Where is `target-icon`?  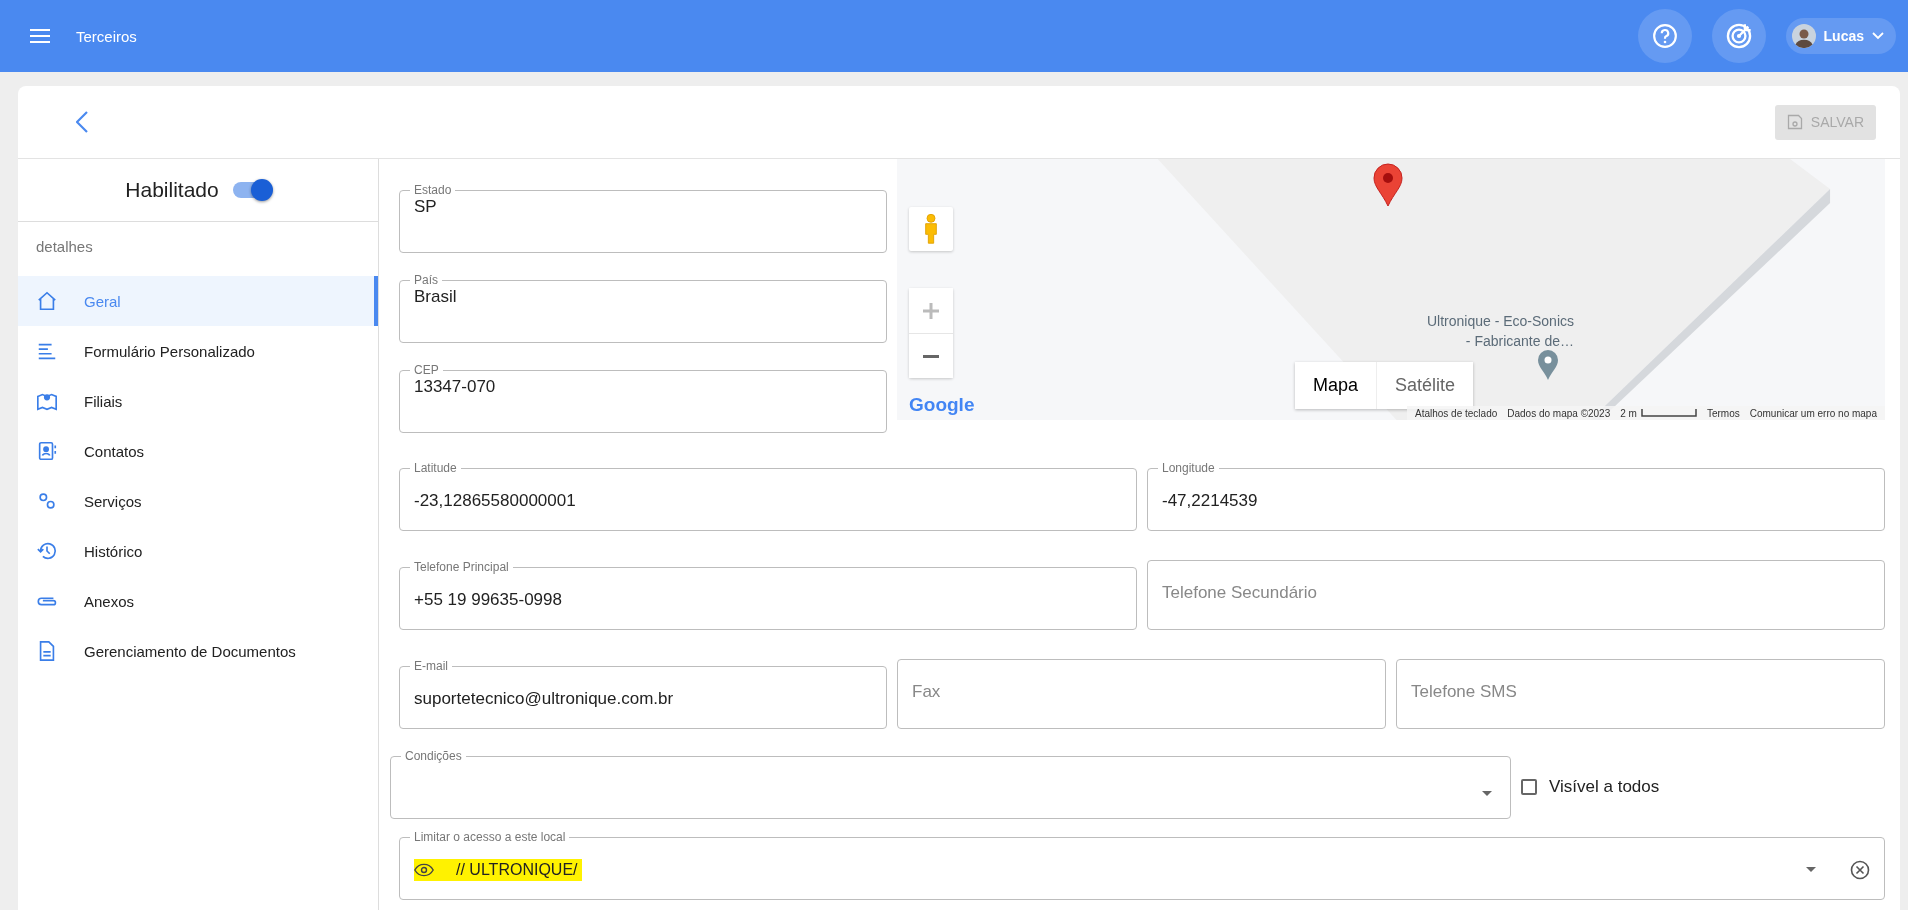 target-icon is located at coordinates (1738, 36).